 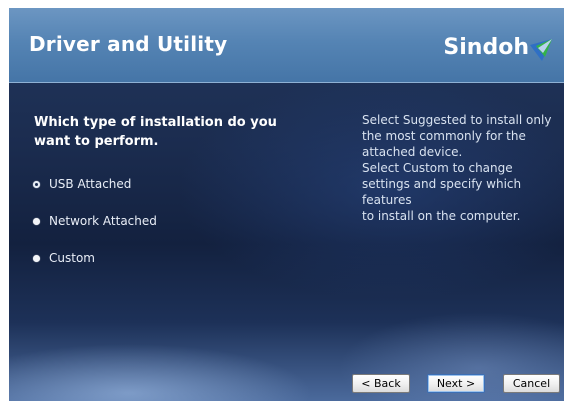 I want to click on option-label: Custom, so click(x=72, y=258).